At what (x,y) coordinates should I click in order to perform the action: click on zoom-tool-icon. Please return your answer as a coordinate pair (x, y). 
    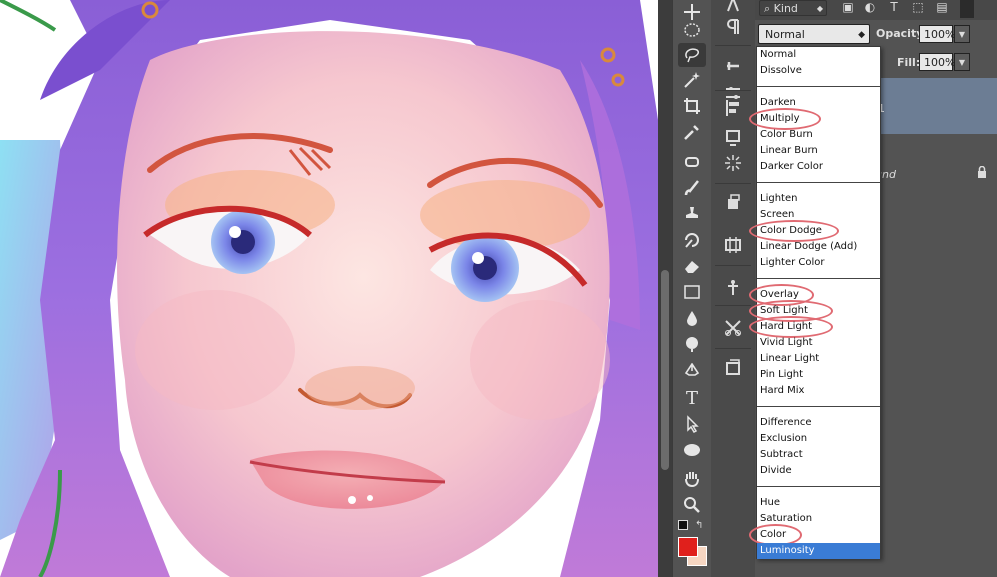
    Looking at the image, I should click on (692, 505).